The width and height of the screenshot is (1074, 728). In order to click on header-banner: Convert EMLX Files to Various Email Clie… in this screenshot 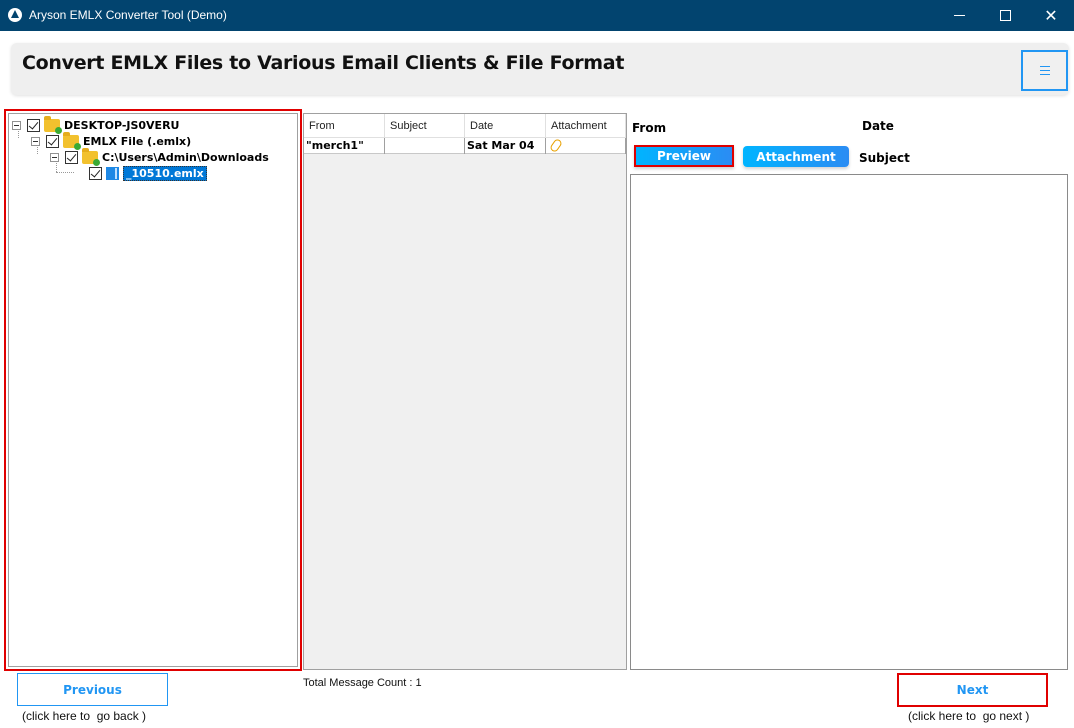, I will do `click(540, 69)`.